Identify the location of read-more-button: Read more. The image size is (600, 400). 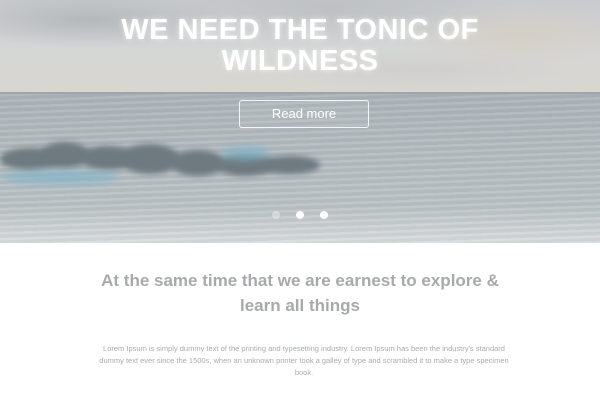
(304, 114).